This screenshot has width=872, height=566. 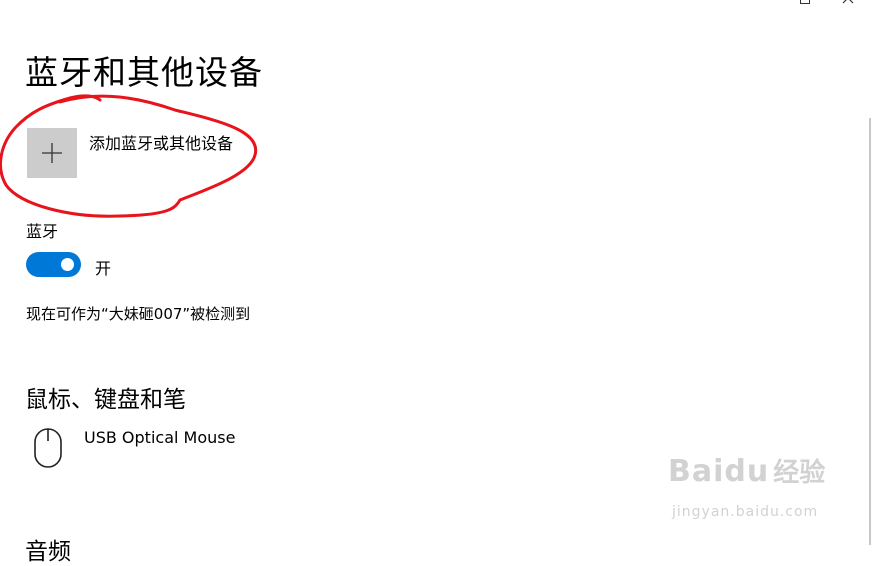 I want to click on scrollbar, so click(x=870, y=331).